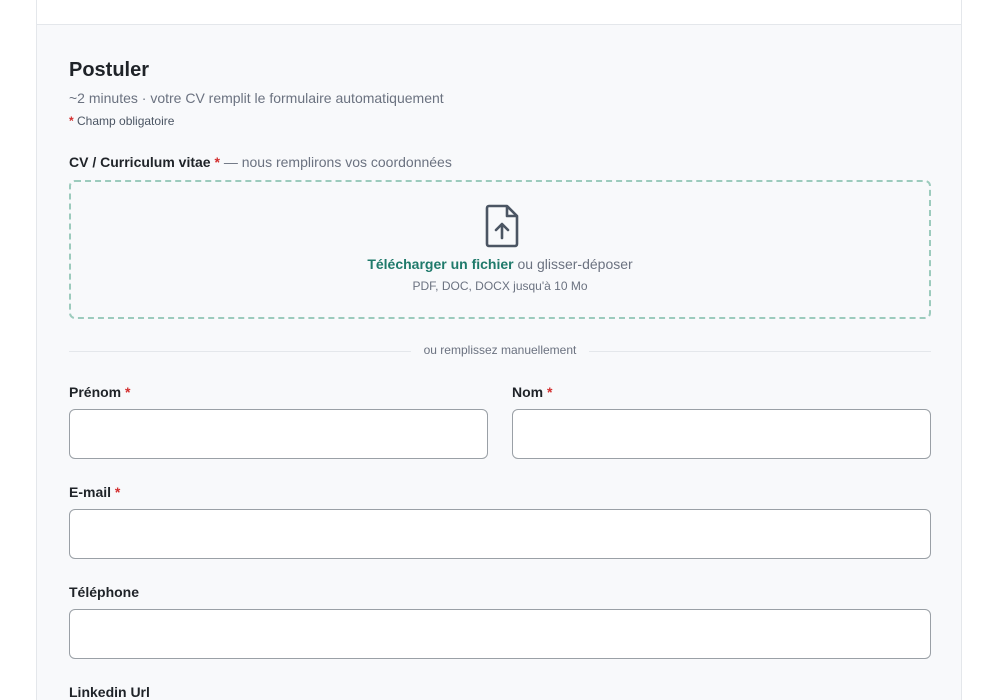 Image resolution: width=1000 pixels, height=700 pixels. I want to click on linkedin-label: Linkedin Url, so click(109, 692).